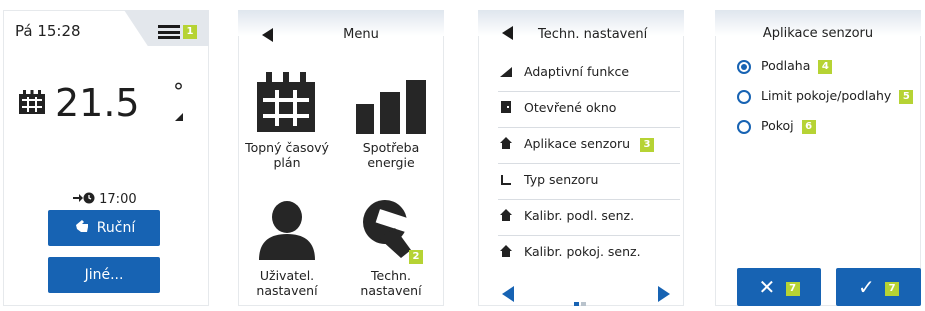  I want to click on menu-icon, so click(169, 32).